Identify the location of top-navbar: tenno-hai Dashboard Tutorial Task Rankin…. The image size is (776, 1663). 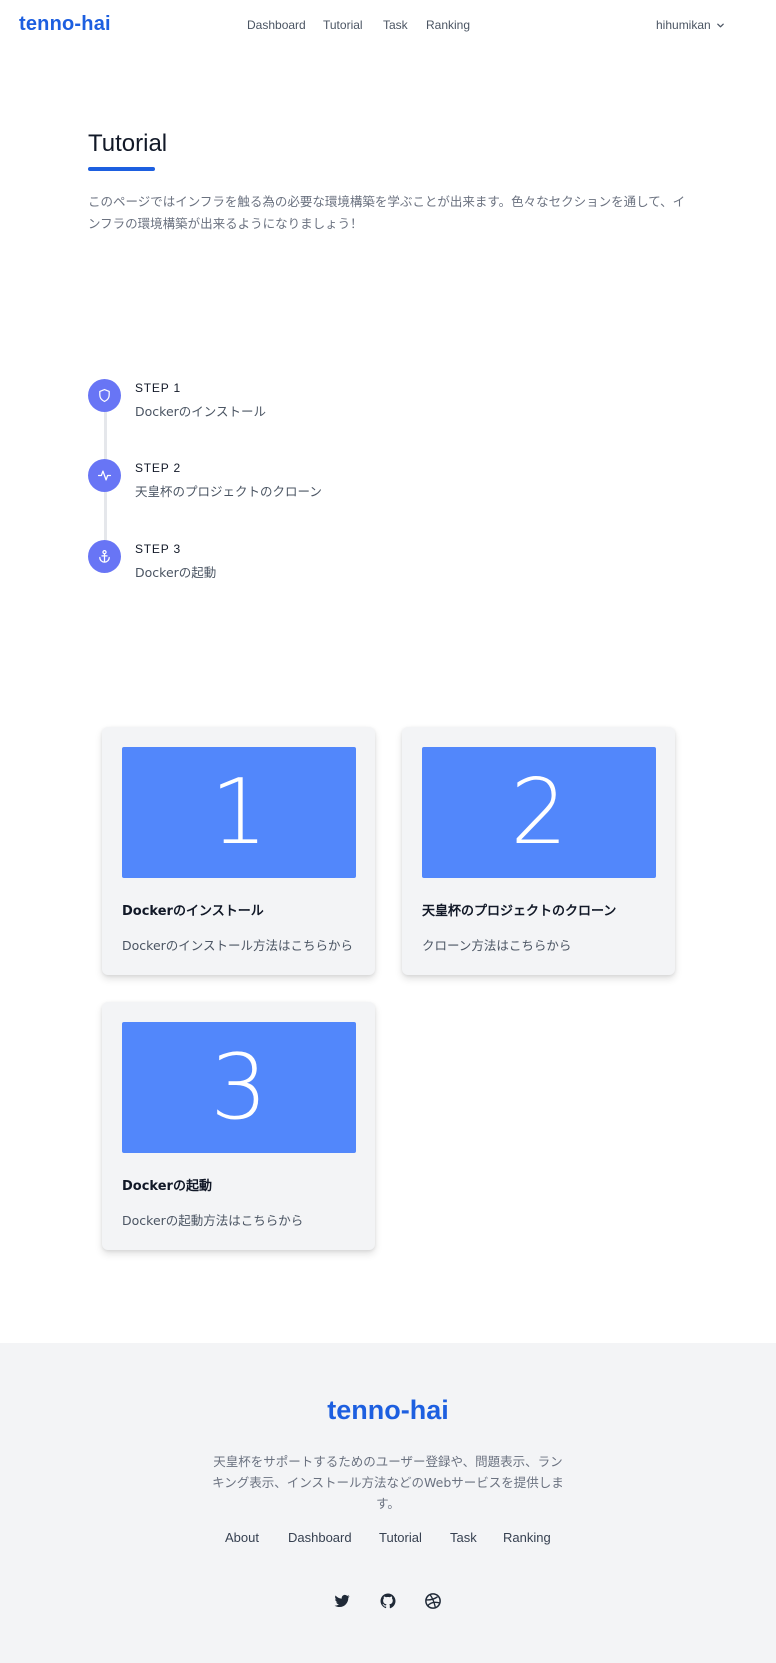
(388, 26).